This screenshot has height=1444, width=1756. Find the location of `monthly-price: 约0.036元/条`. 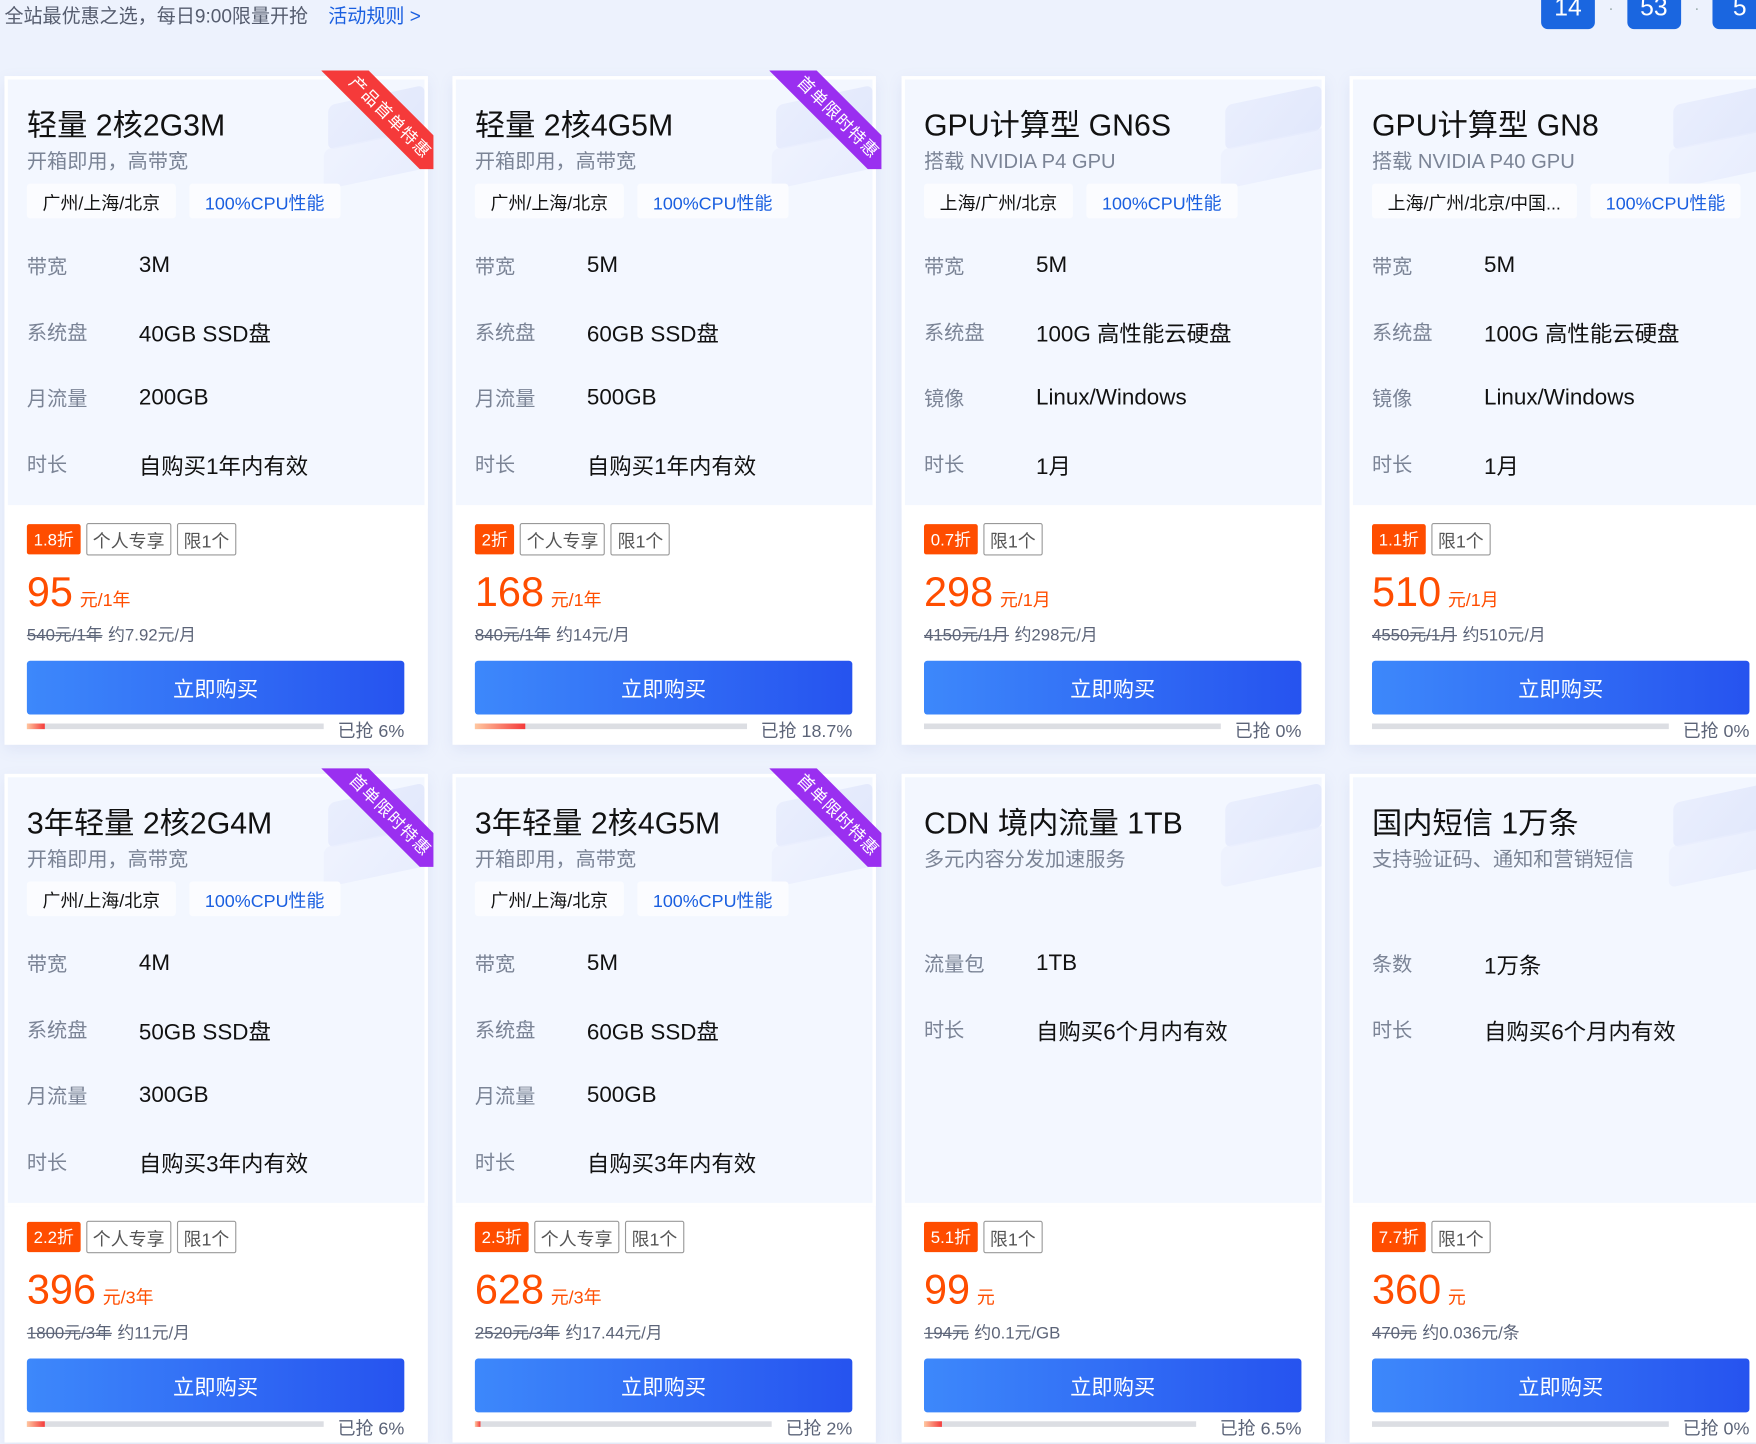

monthly-price: 约0.036元/条 is located at coordinates (1471, 1333).